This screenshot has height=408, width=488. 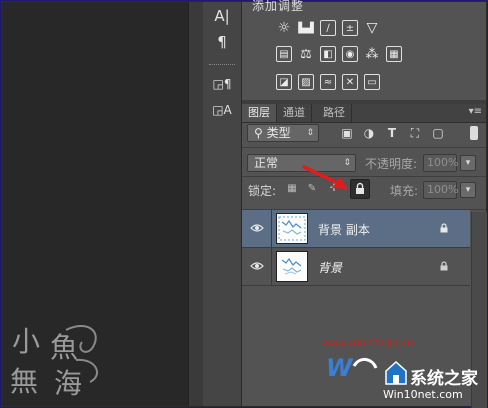 I want to click on fill-label: 填充:, so click(x=404, y=191).